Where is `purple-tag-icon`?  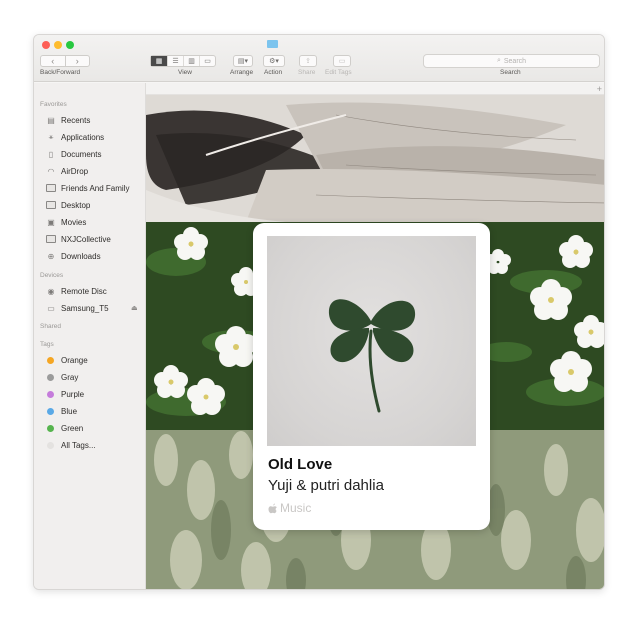 purple-tag-icon is located at coordinates (50, 394).